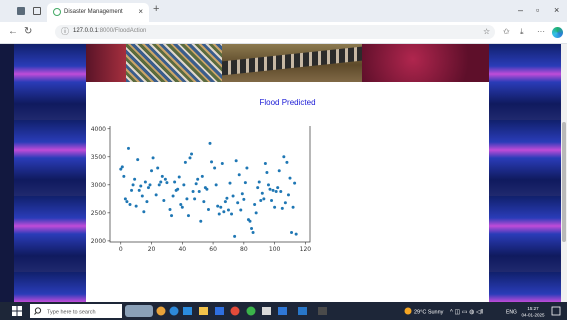  What do you see at coordinates (408, 311) in the screenshot?
I see `weather-sun-icon` at bounding box center [408, 311].